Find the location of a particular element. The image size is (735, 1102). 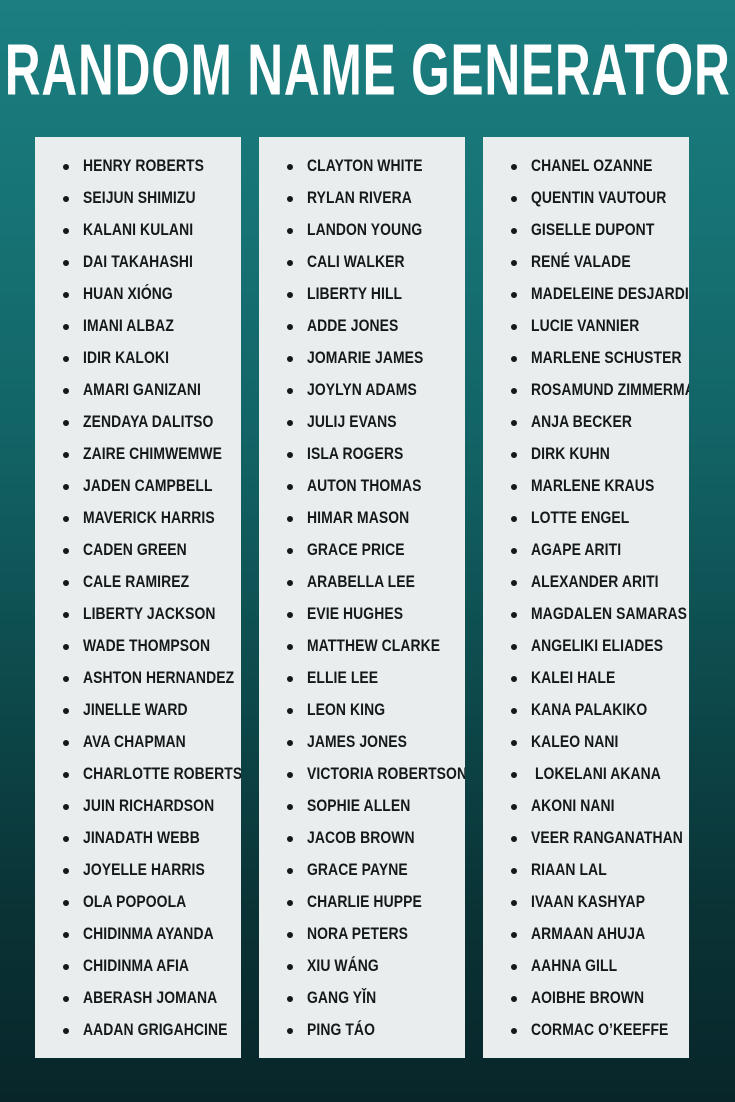

name-label: JADEN CAMPBELL is located at coordinates (148, 486).